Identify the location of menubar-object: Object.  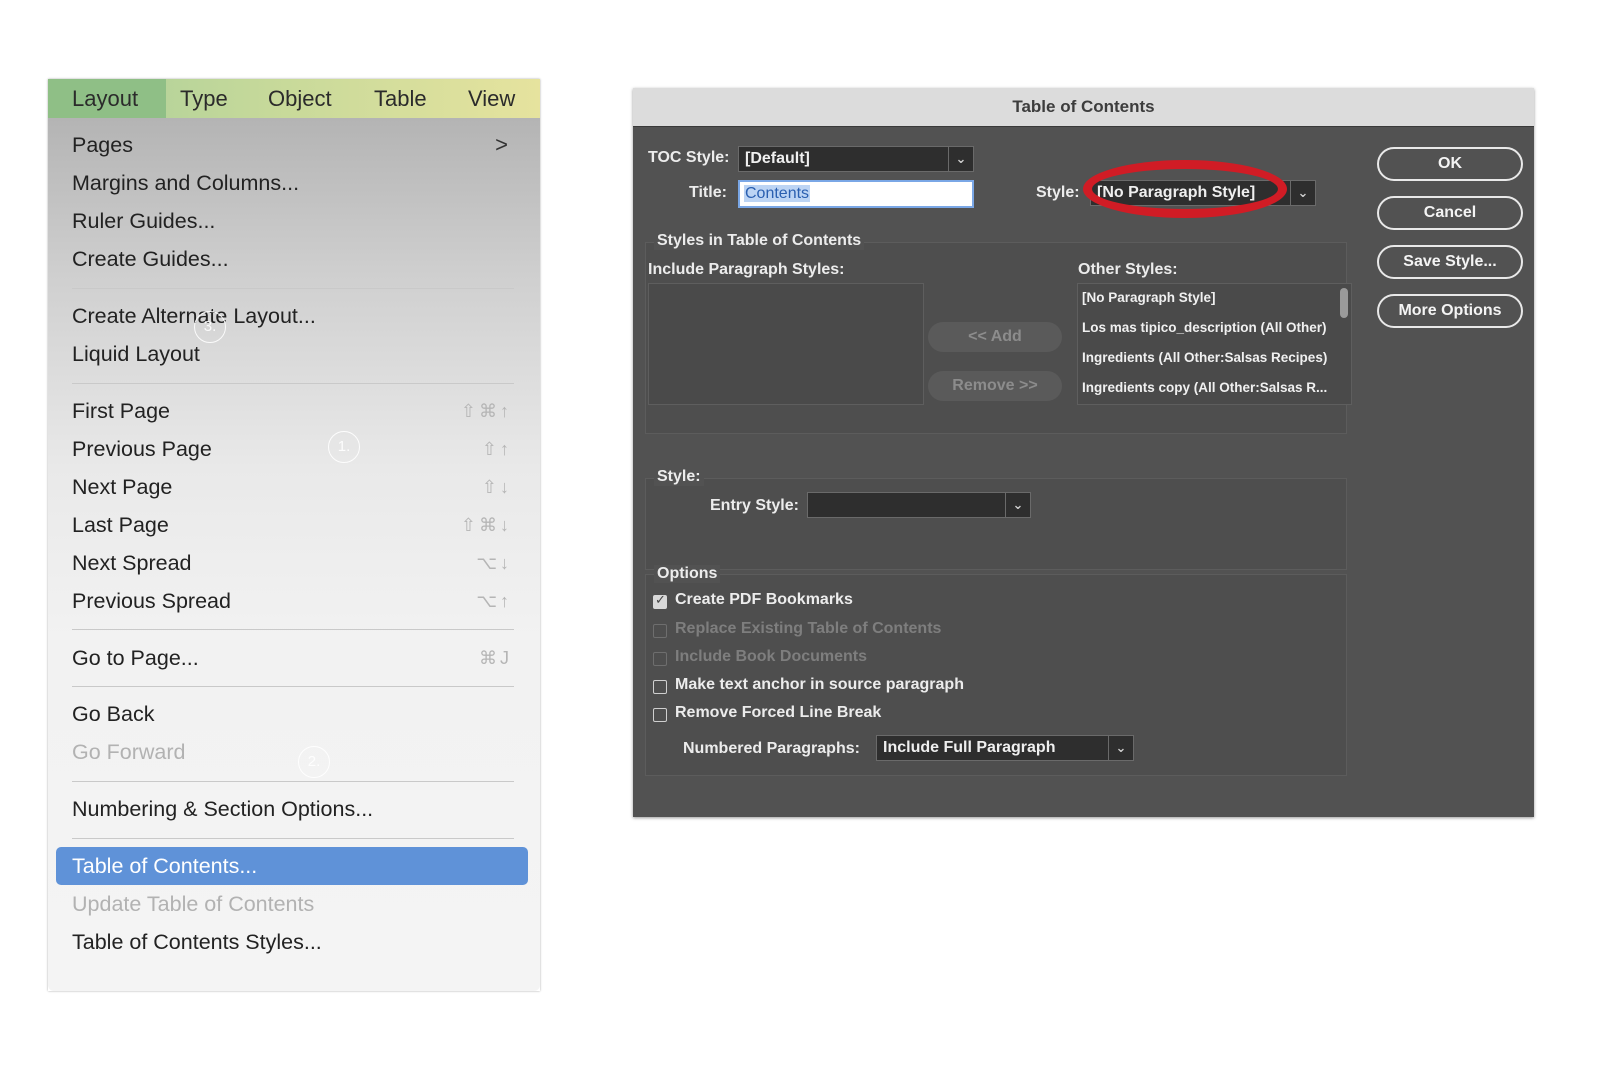
(300, 98).